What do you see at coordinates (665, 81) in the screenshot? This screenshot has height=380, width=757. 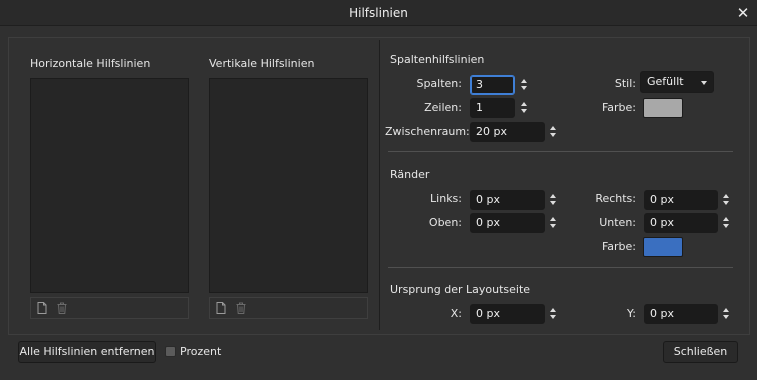 I see `stil-select-value: Gefüllt` at bounding box center [665, 81].